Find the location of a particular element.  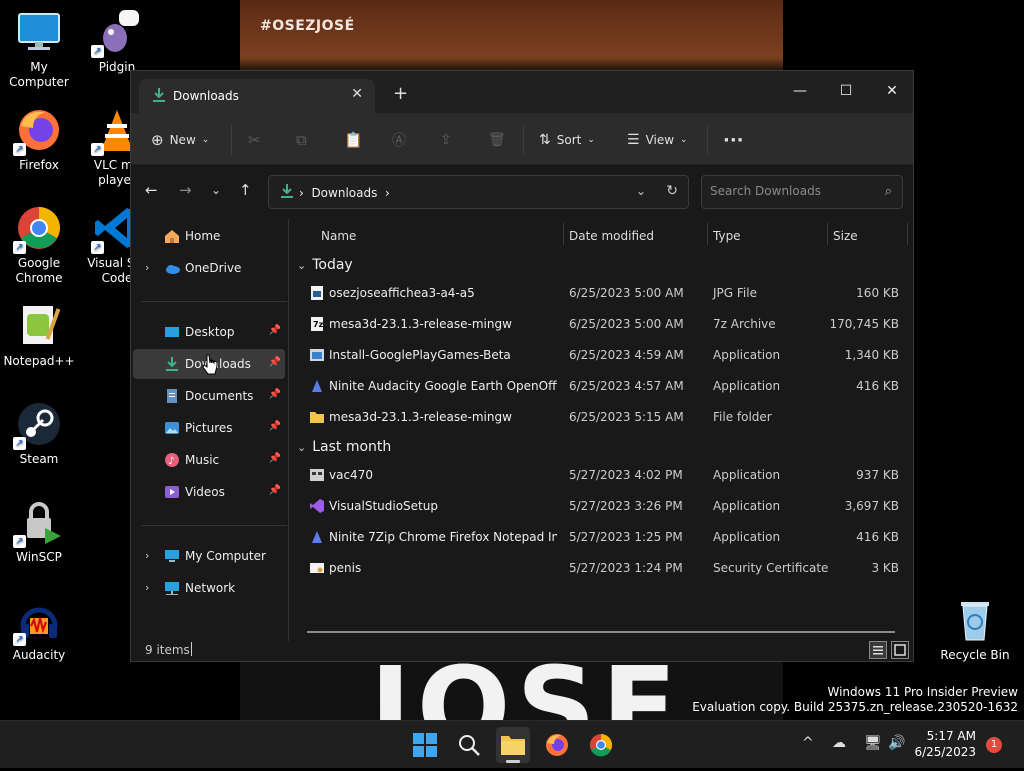

back-button: ← is located at coordinates (151, 190).